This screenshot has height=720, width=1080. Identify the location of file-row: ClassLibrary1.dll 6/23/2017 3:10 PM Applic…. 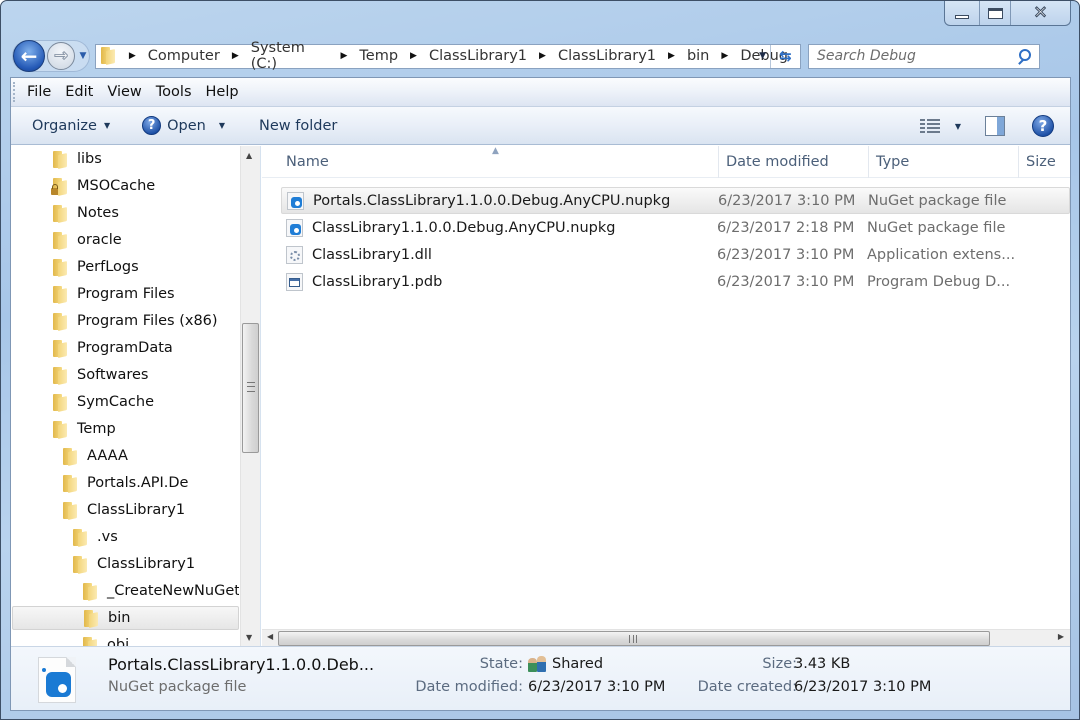
(675, 254).